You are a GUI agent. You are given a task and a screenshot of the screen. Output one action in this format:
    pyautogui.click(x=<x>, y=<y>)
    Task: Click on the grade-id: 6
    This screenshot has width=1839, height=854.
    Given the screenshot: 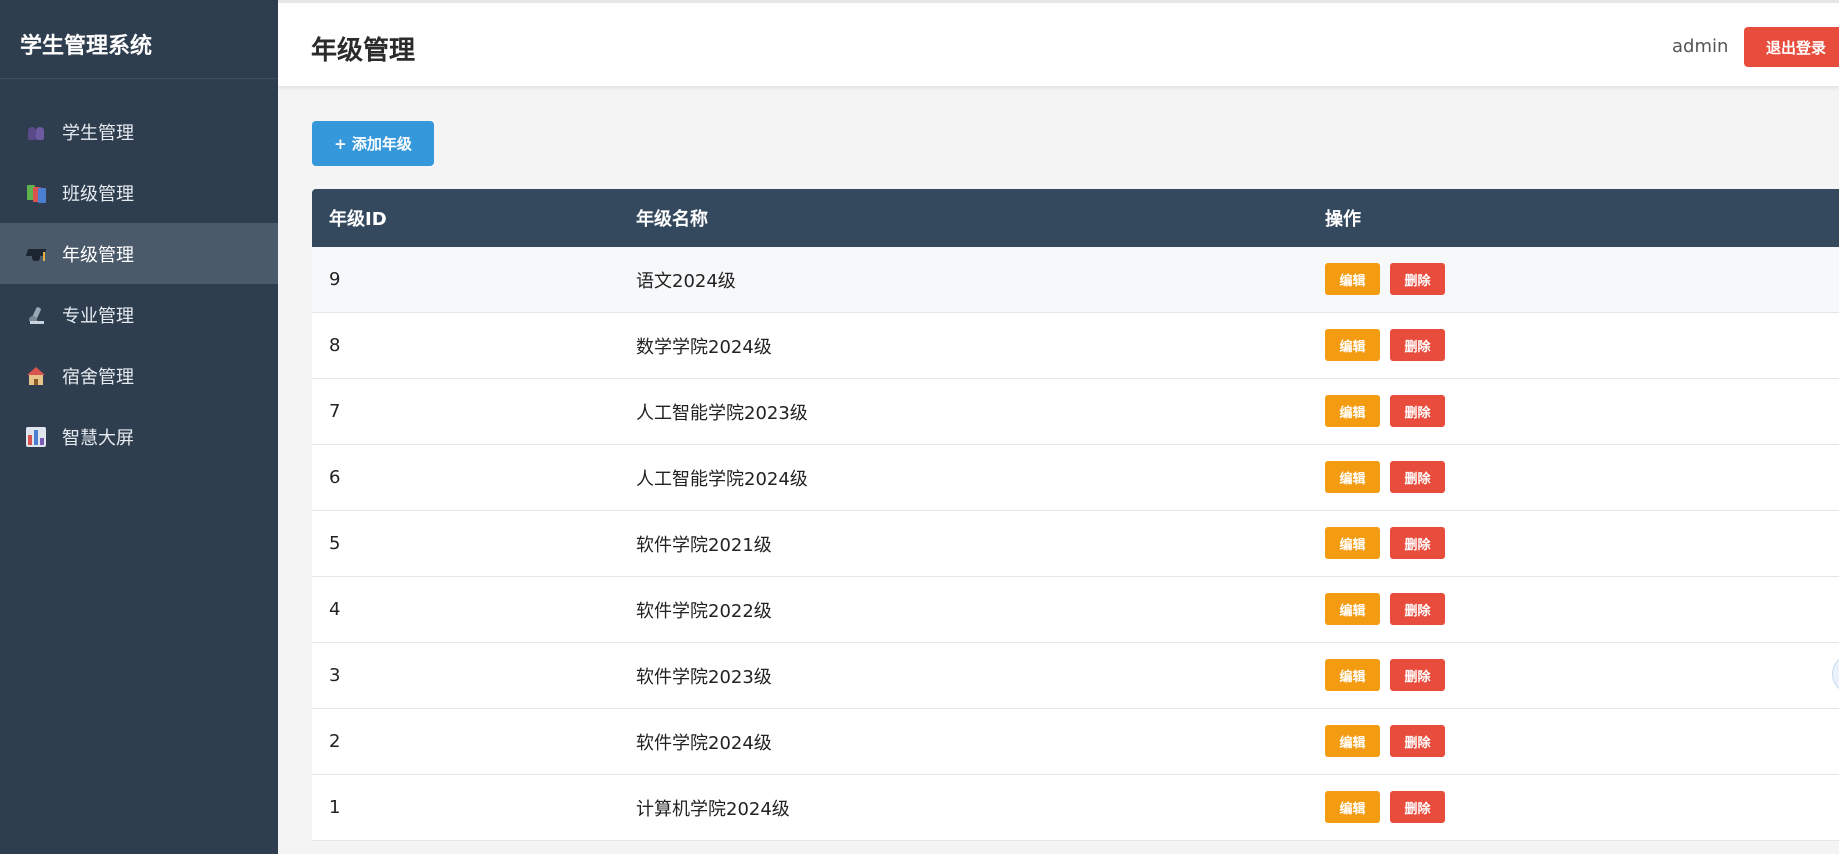 What is the action you would take?
    pyautogui.click(x=335, y=477)
    